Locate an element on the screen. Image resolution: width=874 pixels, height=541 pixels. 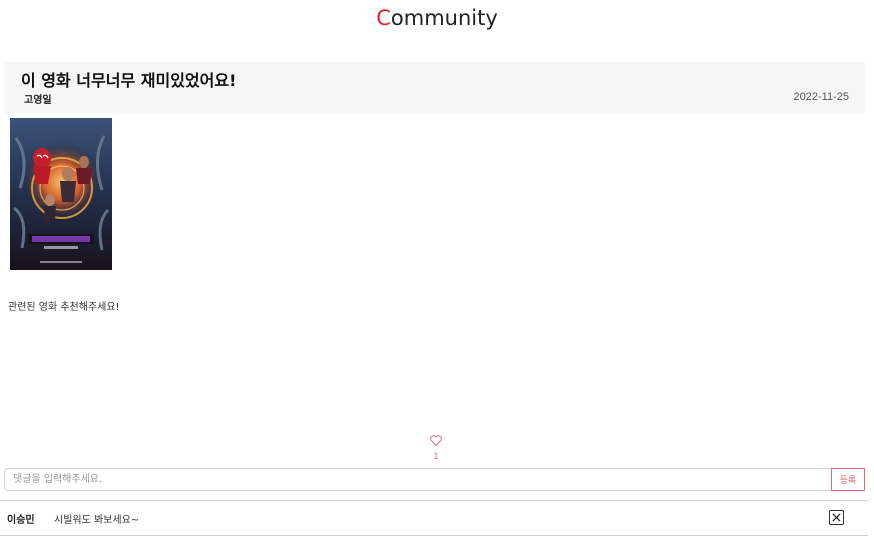
movie-poster-image is located at coordinates (61, 194).